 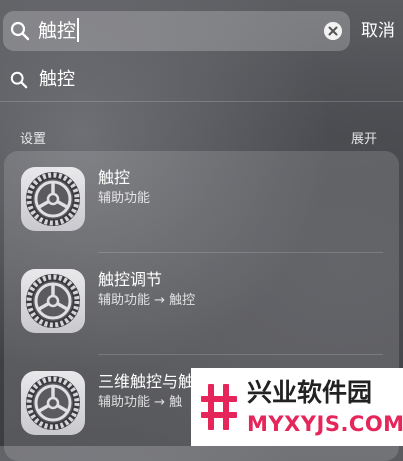 What do you see at coordinates (78, 30) in the screenshot?
I see `text-caret` at bounding box center [78, 30].